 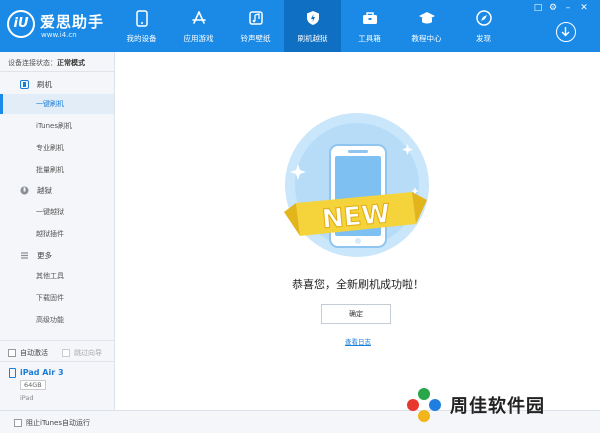 What do you see at coordinates (12, 373) in the screenshot?
I see `tablet-icon` at bounding box center [12, 373].